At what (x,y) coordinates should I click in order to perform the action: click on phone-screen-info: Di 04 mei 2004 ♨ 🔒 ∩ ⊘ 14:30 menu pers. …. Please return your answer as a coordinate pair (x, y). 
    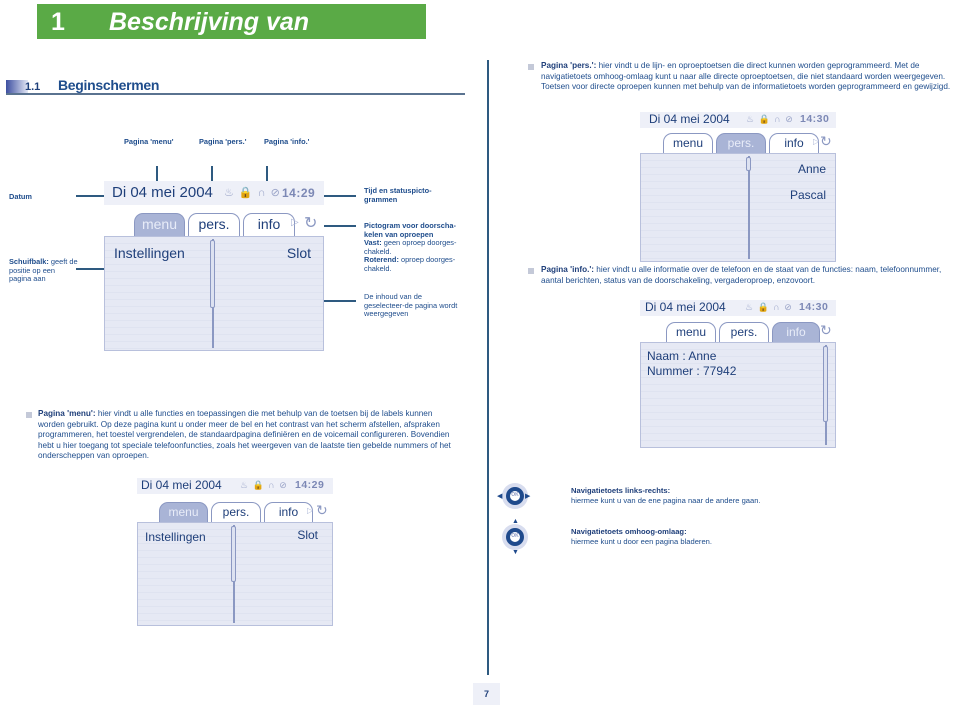
    Looking at the image, I should click on (738, 374).